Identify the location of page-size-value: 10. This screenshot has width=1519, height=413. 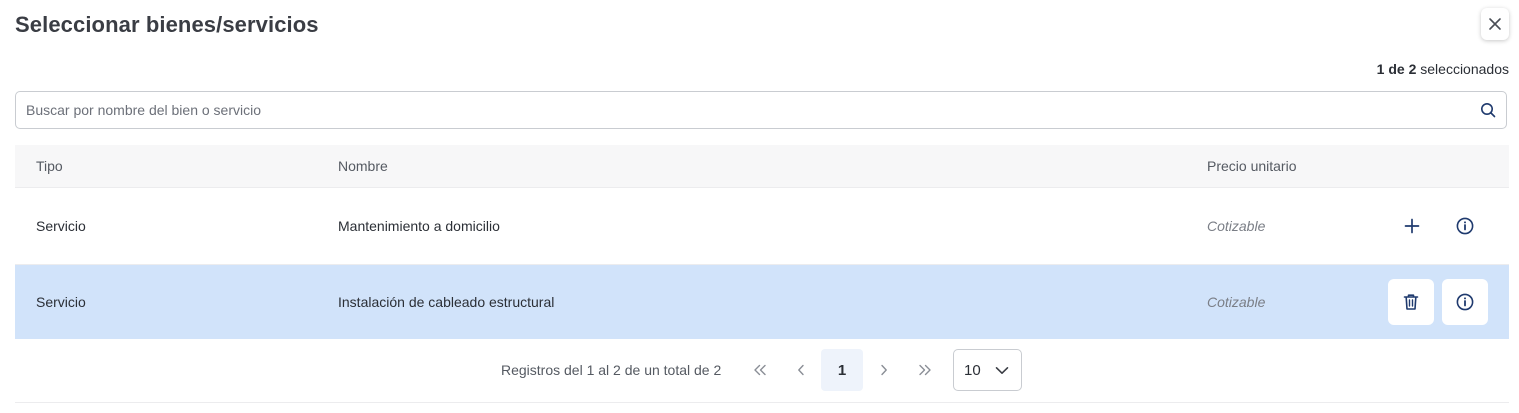
(972, 370).